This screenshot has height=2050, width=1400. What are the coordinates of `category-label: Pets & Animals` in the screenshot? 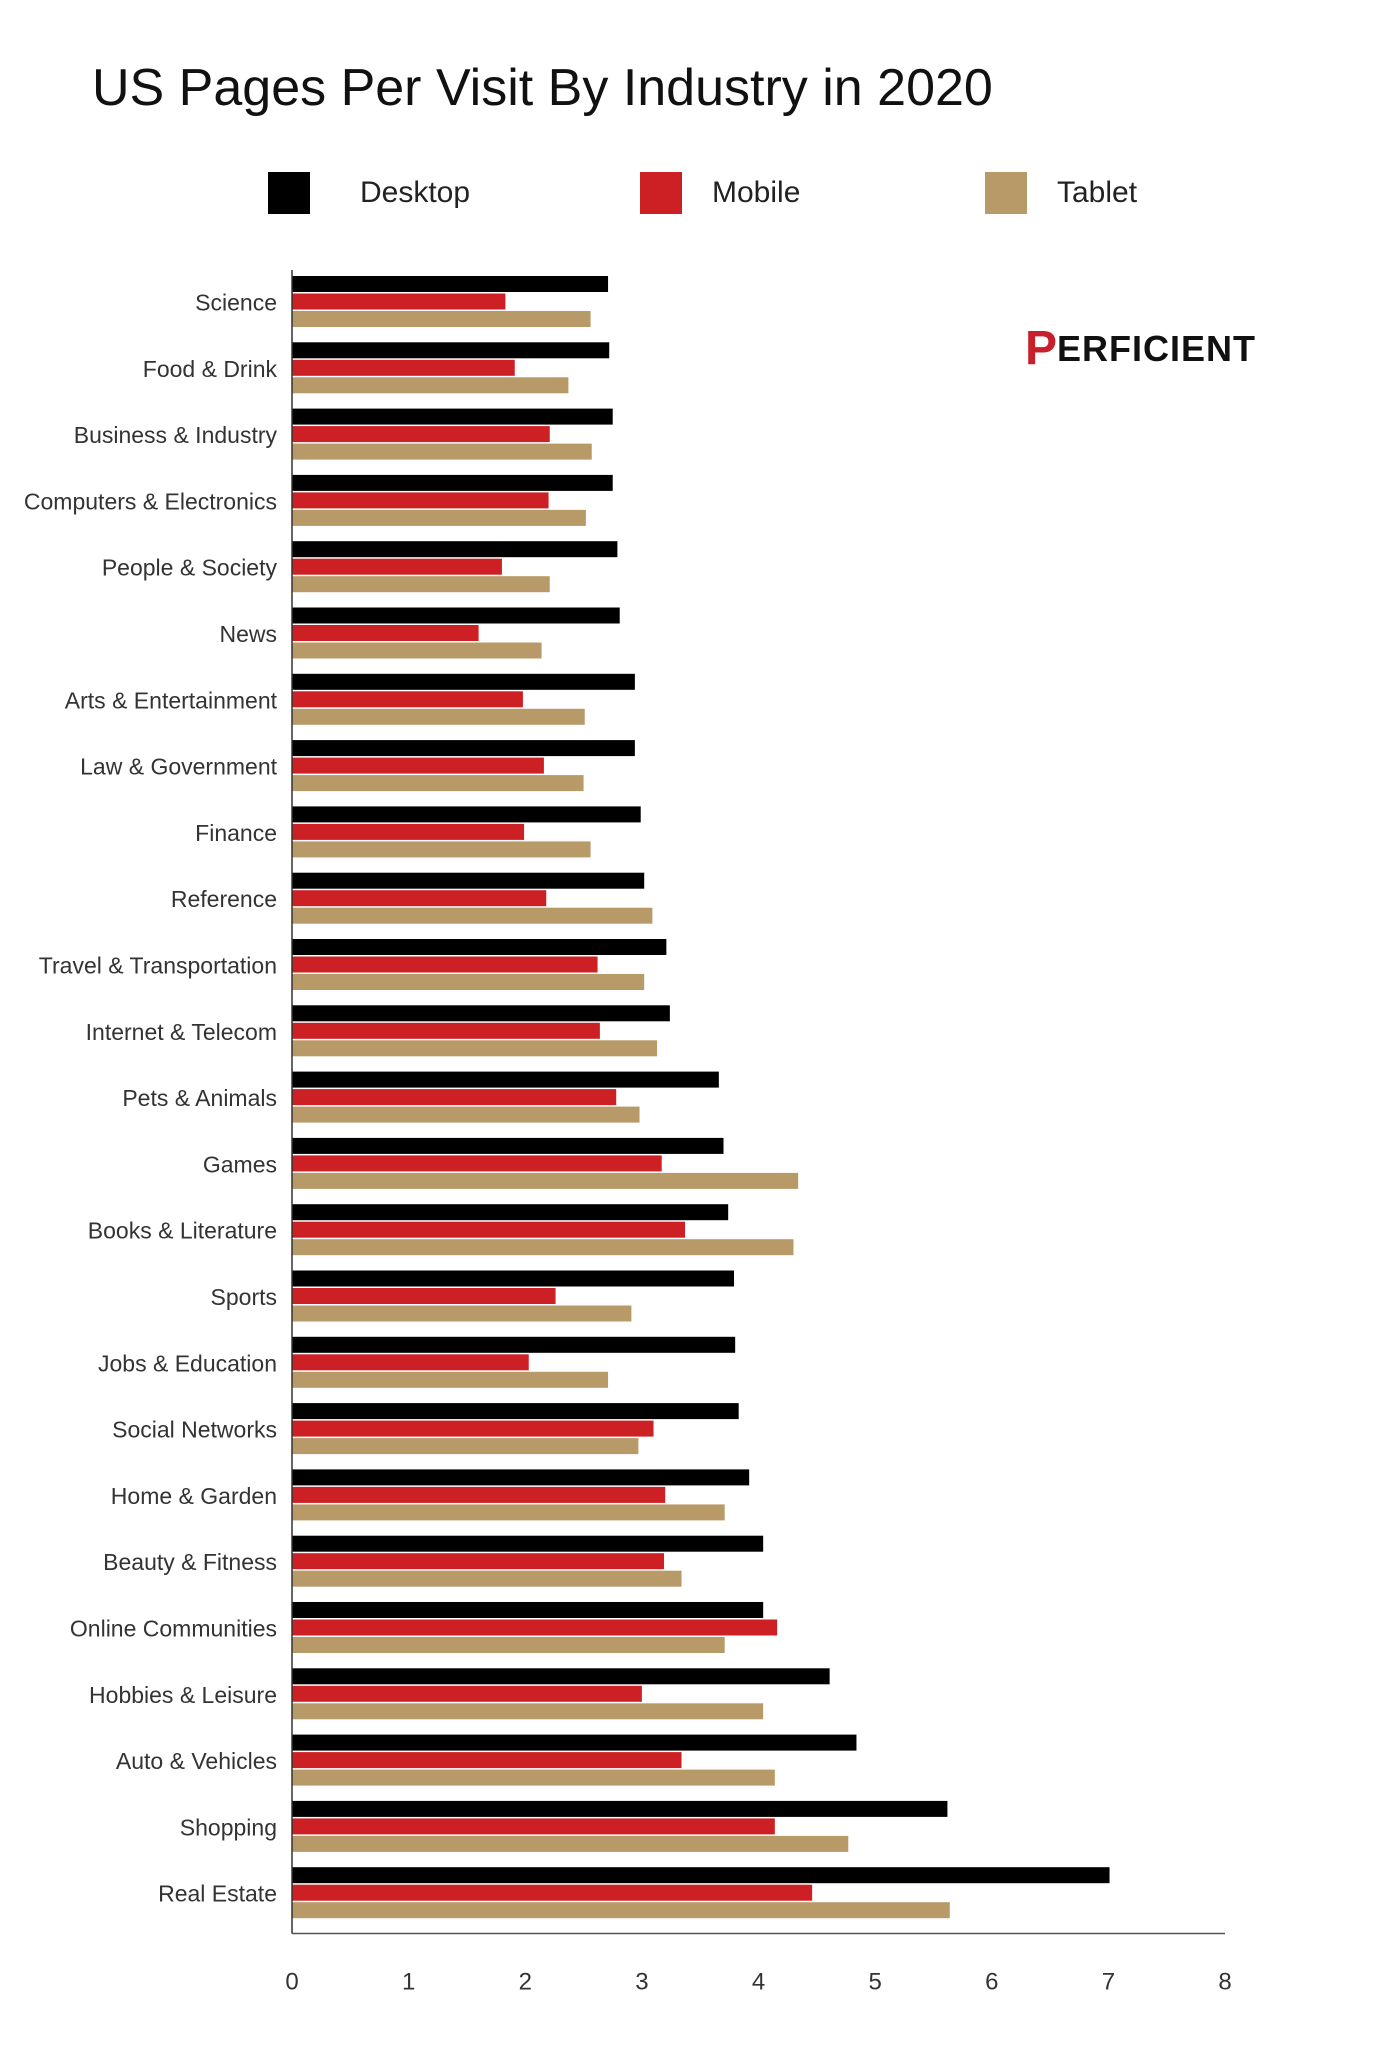 It's located at (199, 1098).